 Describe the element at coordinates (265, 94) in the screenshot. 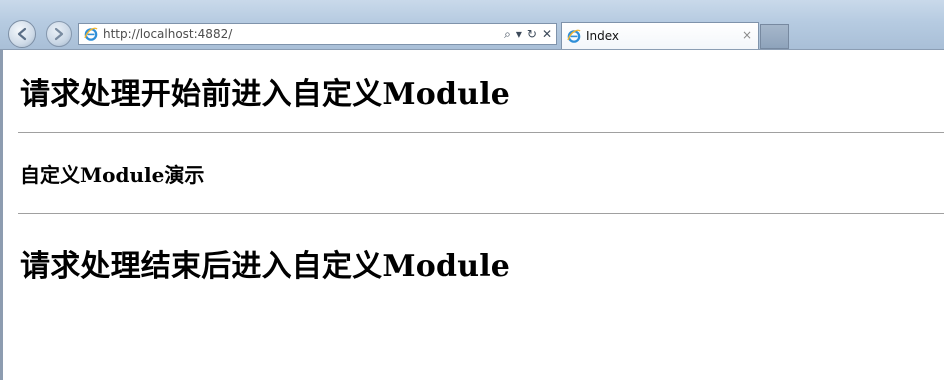

I see `before-heading: 请求处理开始前进入自定义Module` at that location.